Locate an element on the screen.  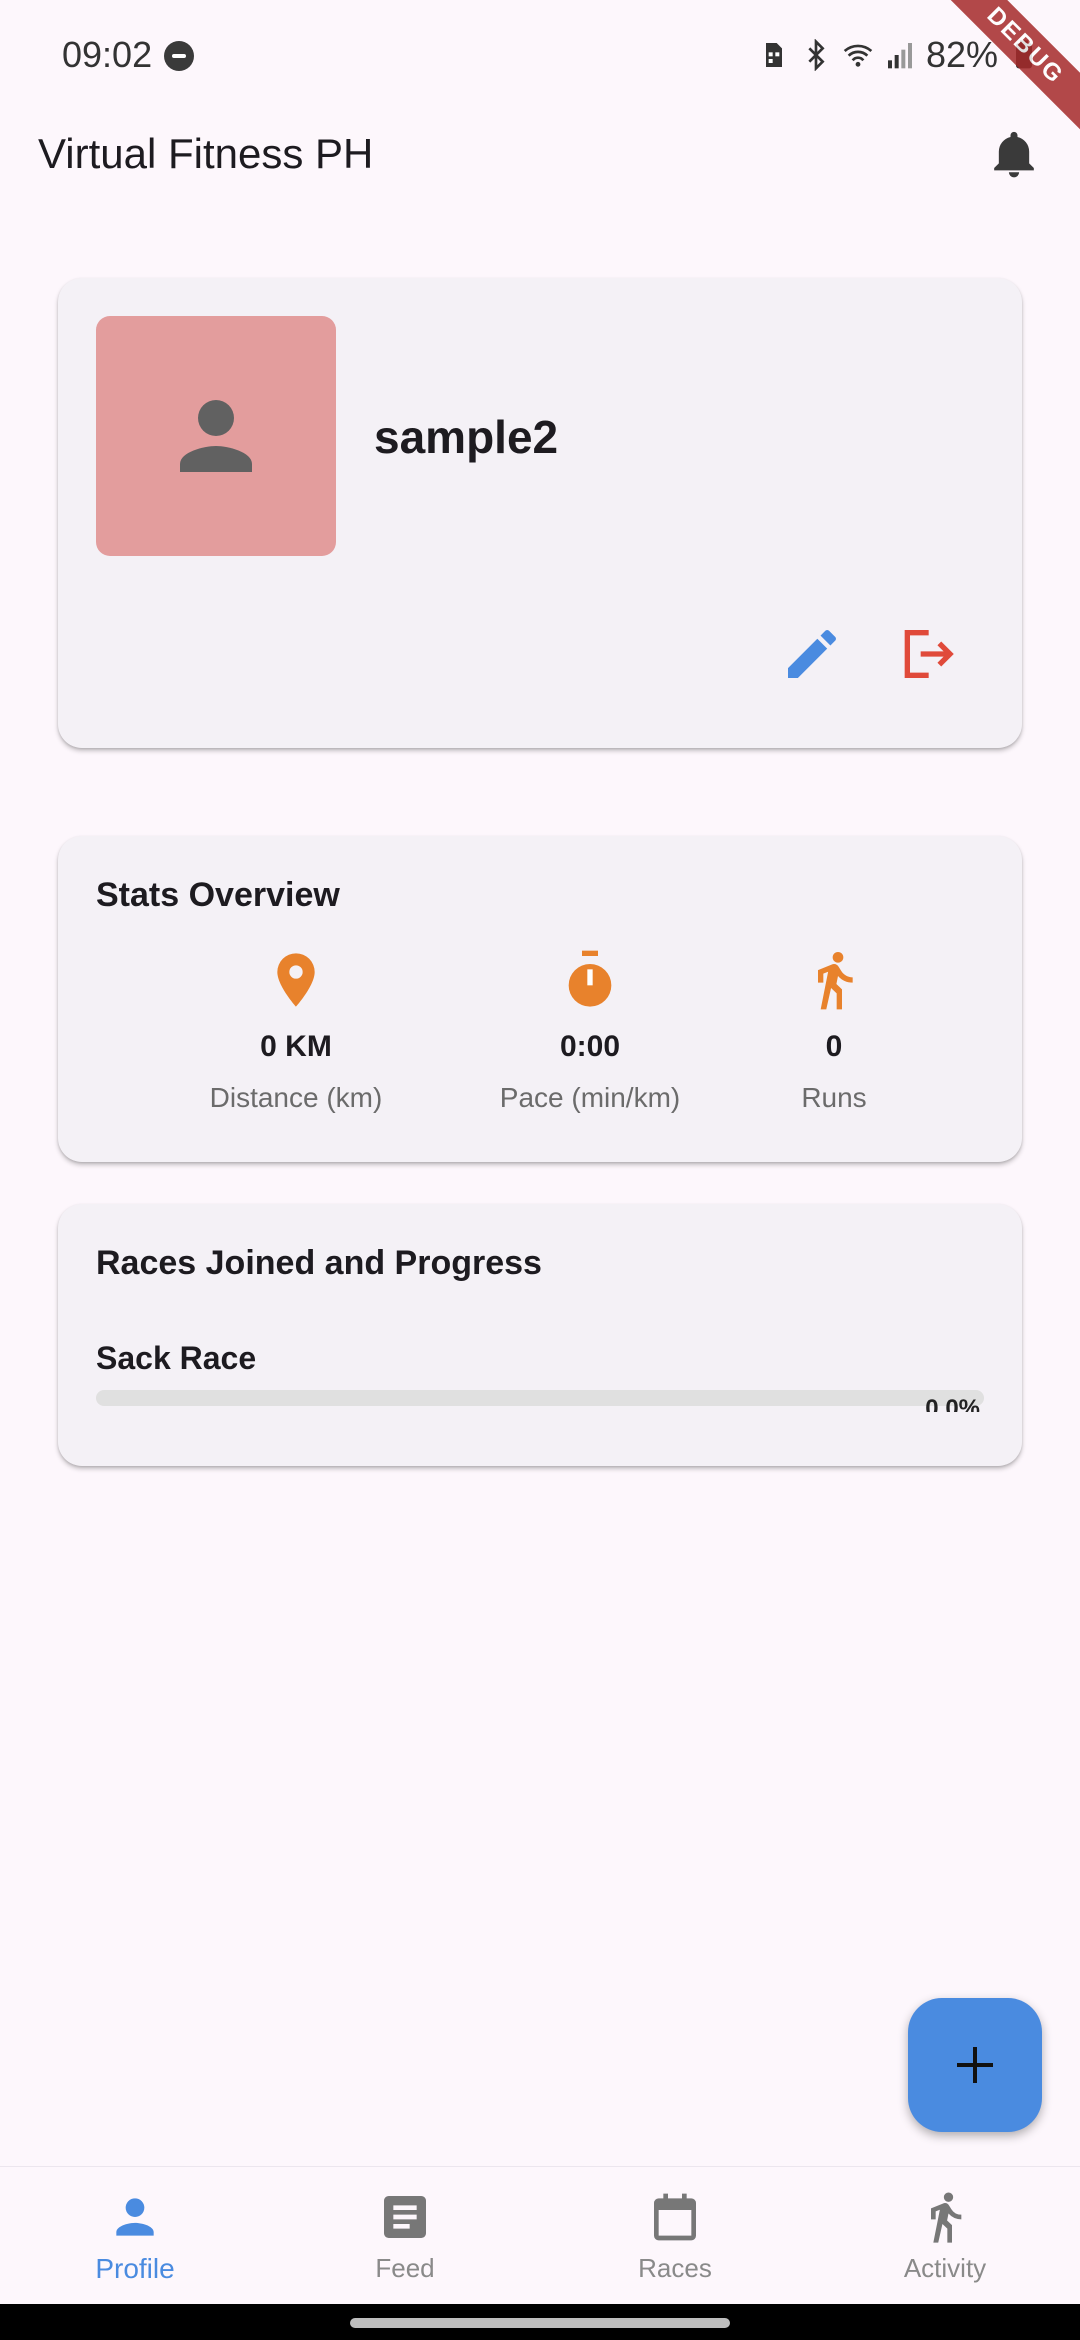
nav-label: Profile is located at coordinates (135, 2268).